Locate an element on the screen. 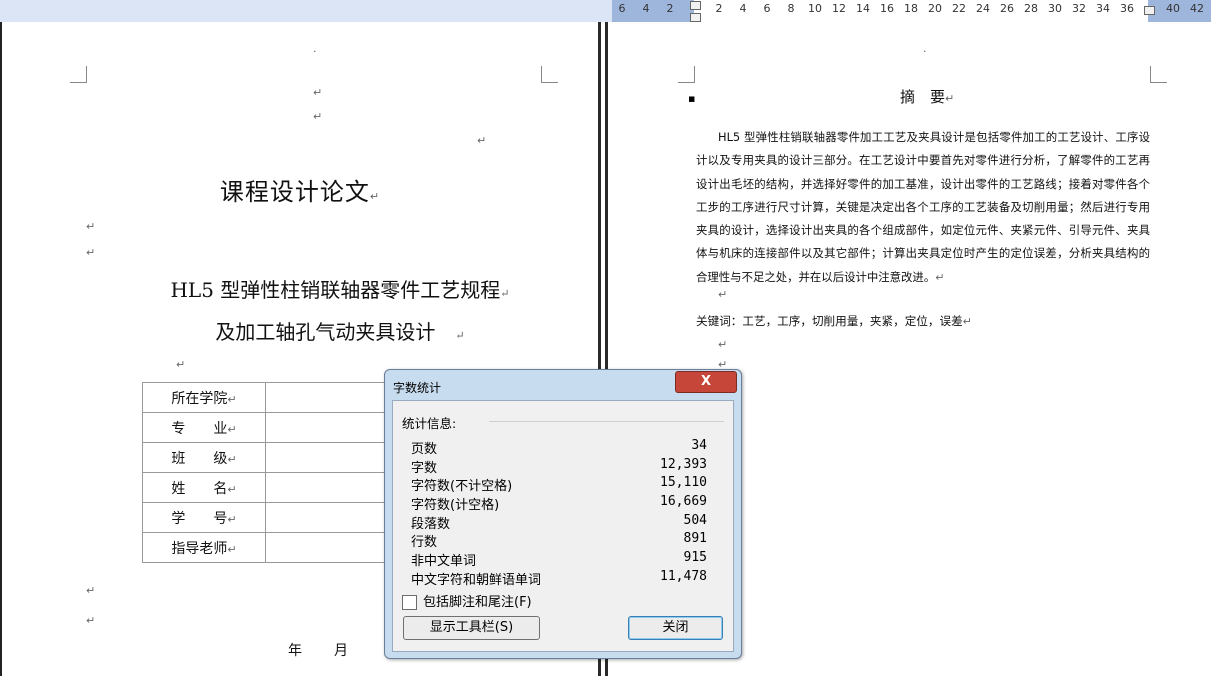  ruler-tick: 12 is located at coordinates (839, 8).